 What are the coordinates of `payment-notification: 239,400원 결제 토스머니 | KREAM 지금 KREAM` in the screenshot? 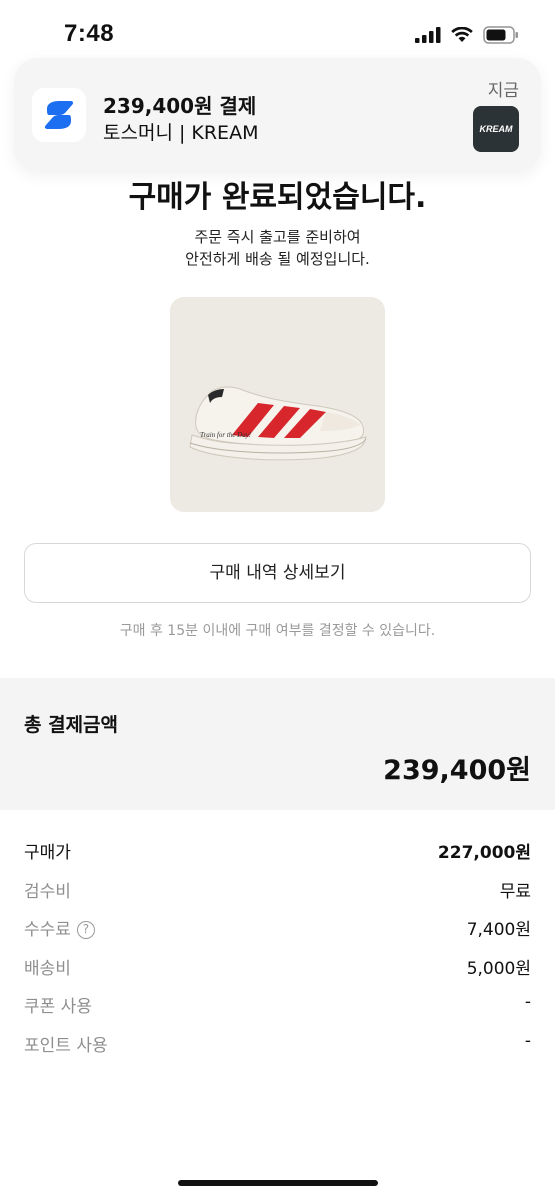 It's located at (277, 115).